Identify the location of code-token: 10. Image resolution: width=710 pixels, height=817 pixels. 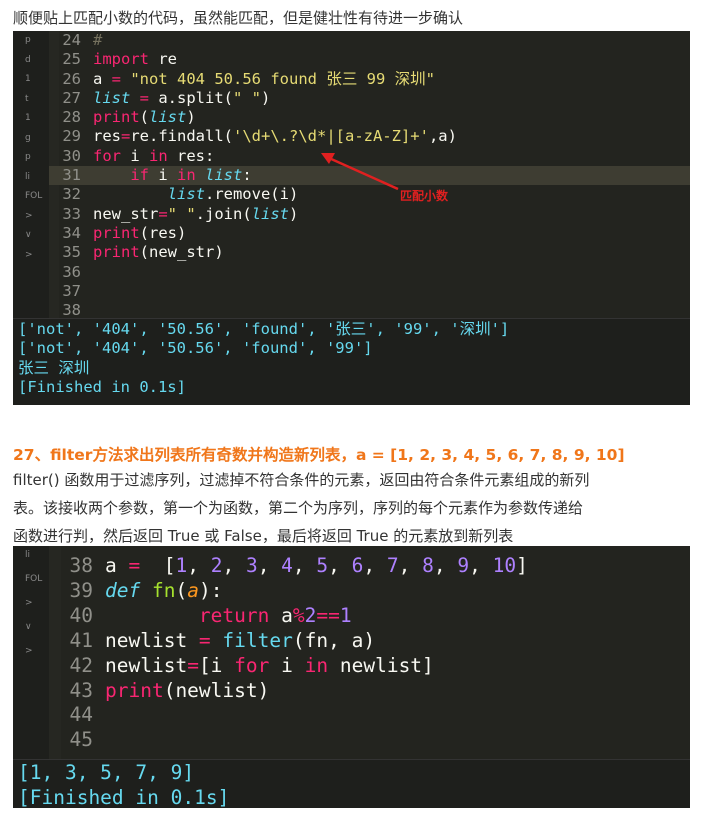
(504, 565).